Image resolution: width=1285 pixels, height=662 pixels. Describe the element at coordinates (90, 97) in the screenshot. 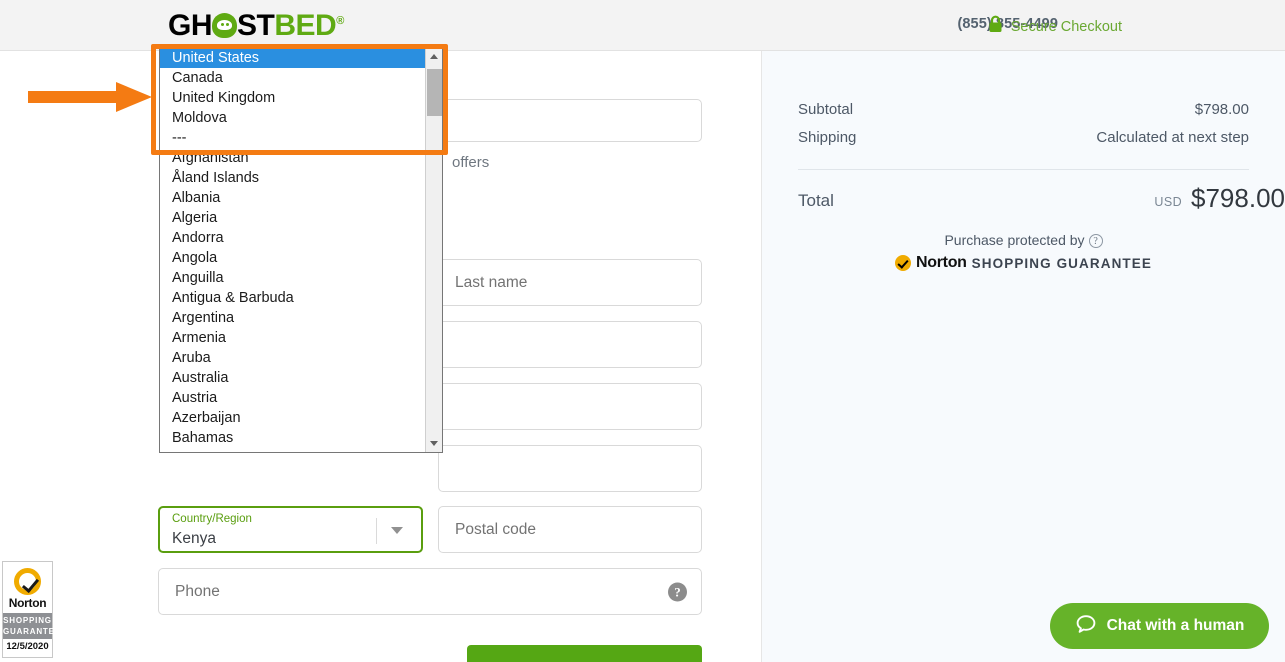

I see `orange-arrow-icon` at that location.